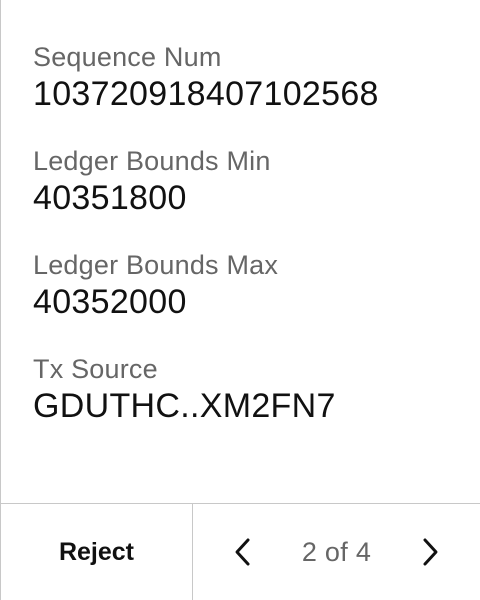  Describe the element at coordinates (110, 302) in the screenshot. I see `ledger-bounds-max-value: 40352000` at that location.